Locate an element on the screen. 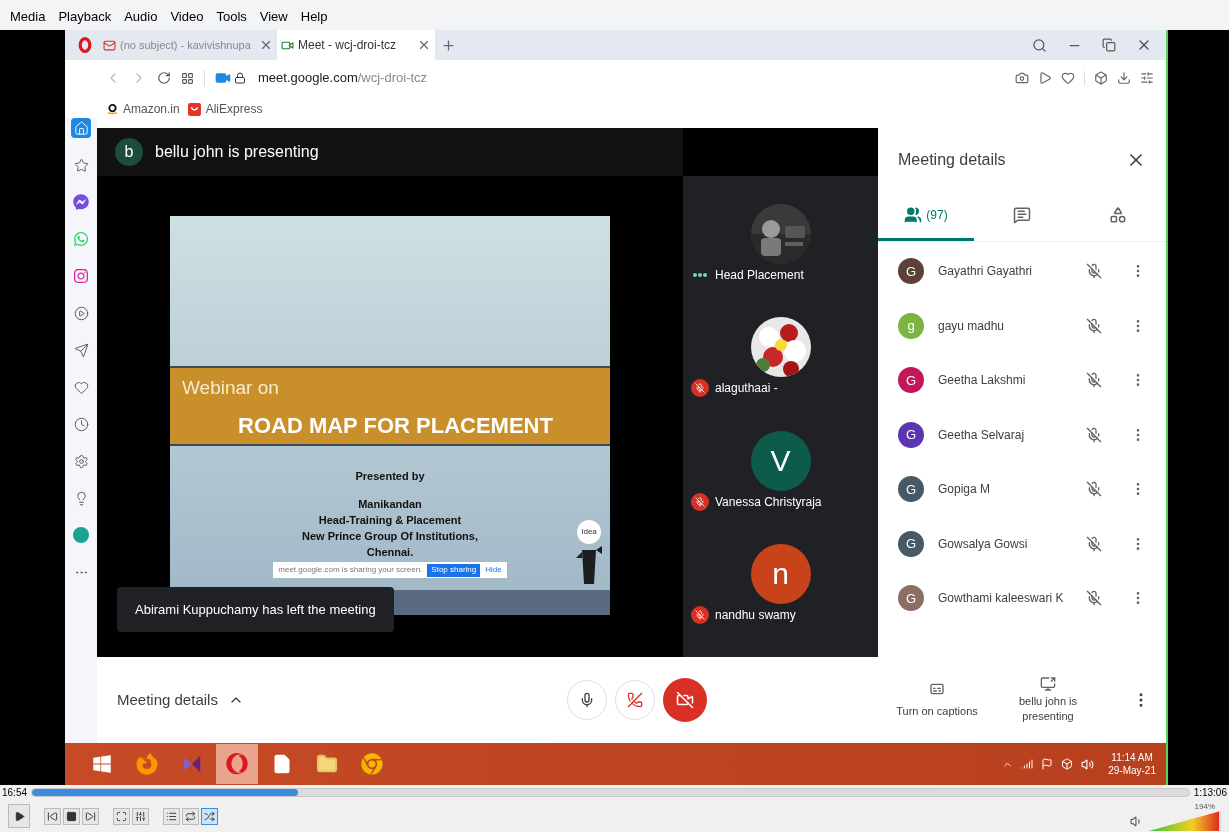 This screenshot has width=1229, height=832. next-button is located at coordinates (90, 816).